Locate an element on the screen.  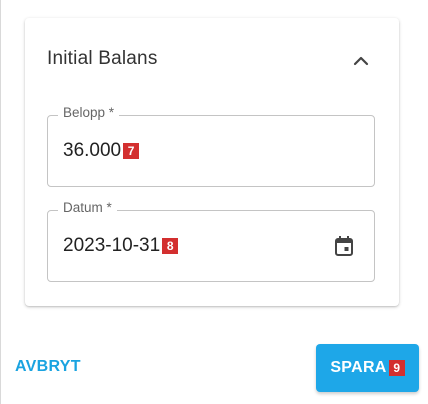
calendar-icon is located at coordinates (344, 246).